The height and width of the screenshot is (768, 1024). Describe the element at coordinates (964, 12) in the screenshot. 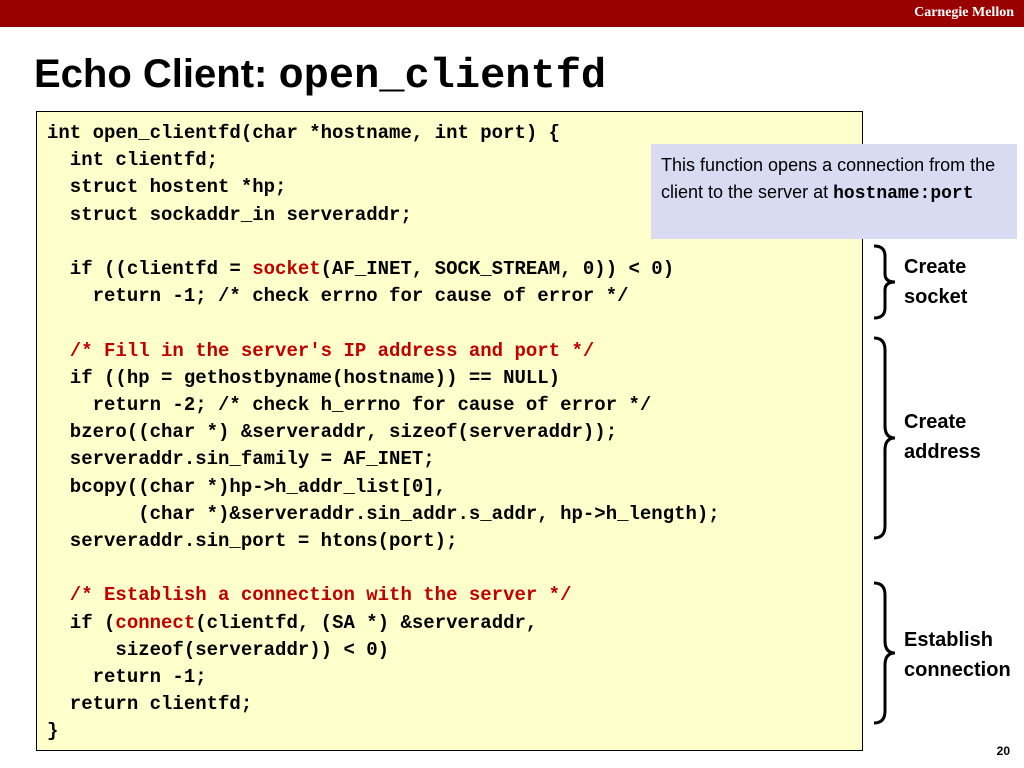

I see `brand-name: Carnegie Mellon` at that location.